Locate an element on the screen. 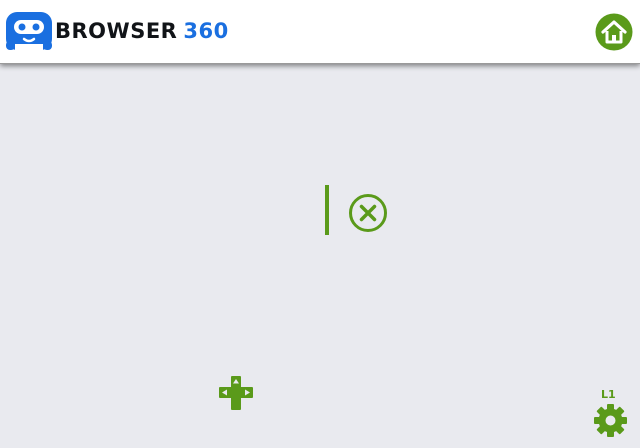  home-button is located at coordinates (614, 32).